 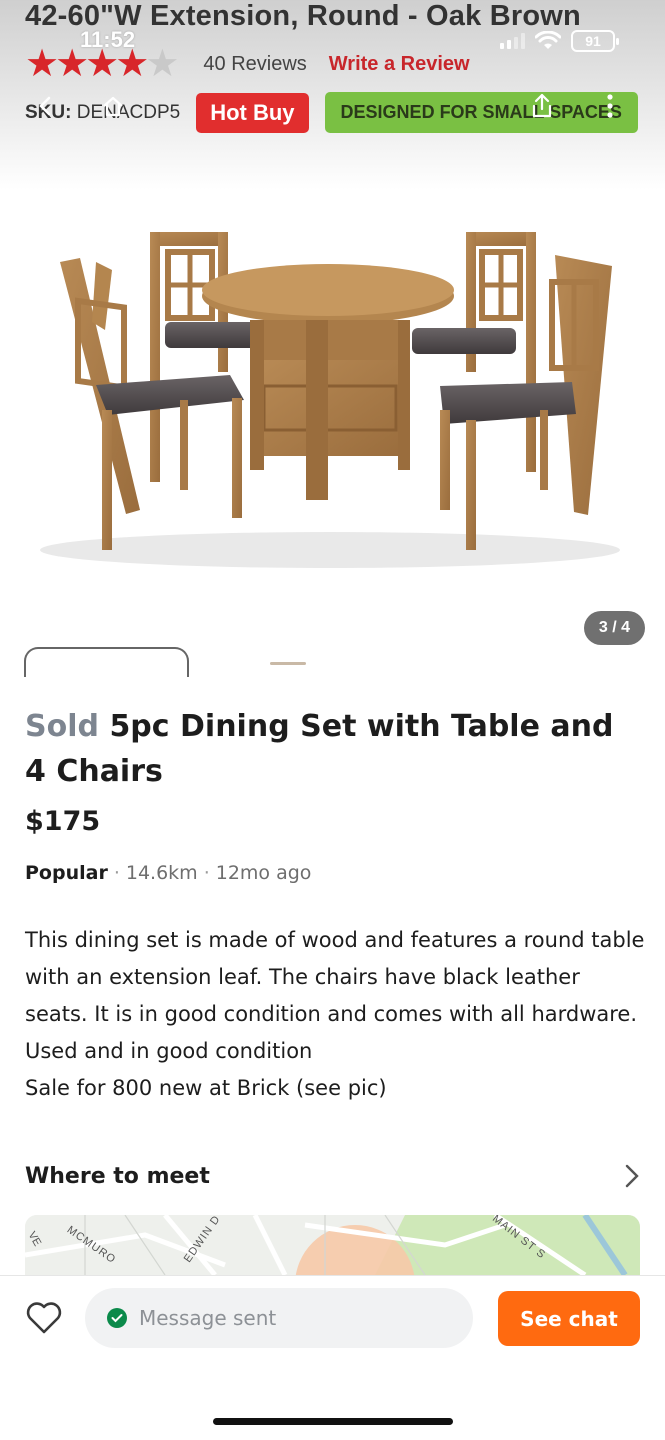 I want to click on image-thumbnail-next, so click(x=288, y=663).